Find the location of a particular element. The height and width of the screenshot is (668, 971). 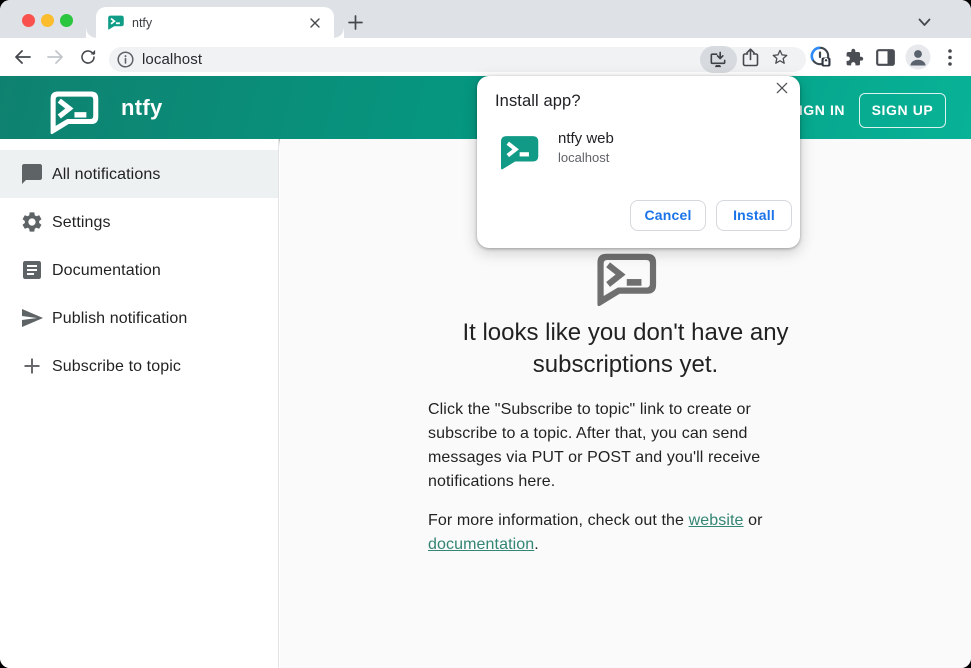

empty-state-terminal-icon is located at coordinates (627, 280).